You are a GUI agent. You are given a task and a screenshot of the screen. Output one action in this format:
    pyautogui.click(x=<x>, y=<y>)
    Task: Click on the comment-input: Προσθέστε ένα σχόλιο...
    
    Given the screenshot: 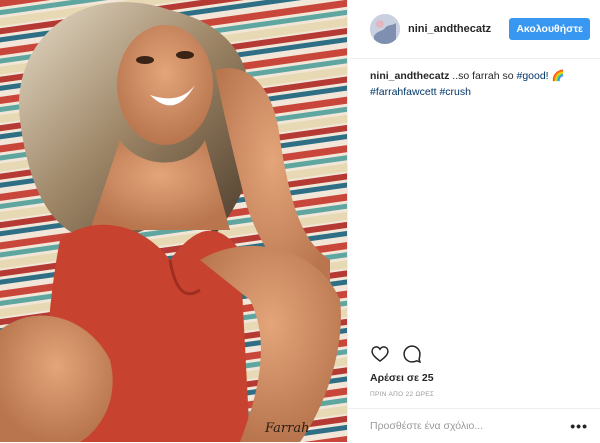 What is the action you would take?
    pyautogui.click(x=470, y=426)
    